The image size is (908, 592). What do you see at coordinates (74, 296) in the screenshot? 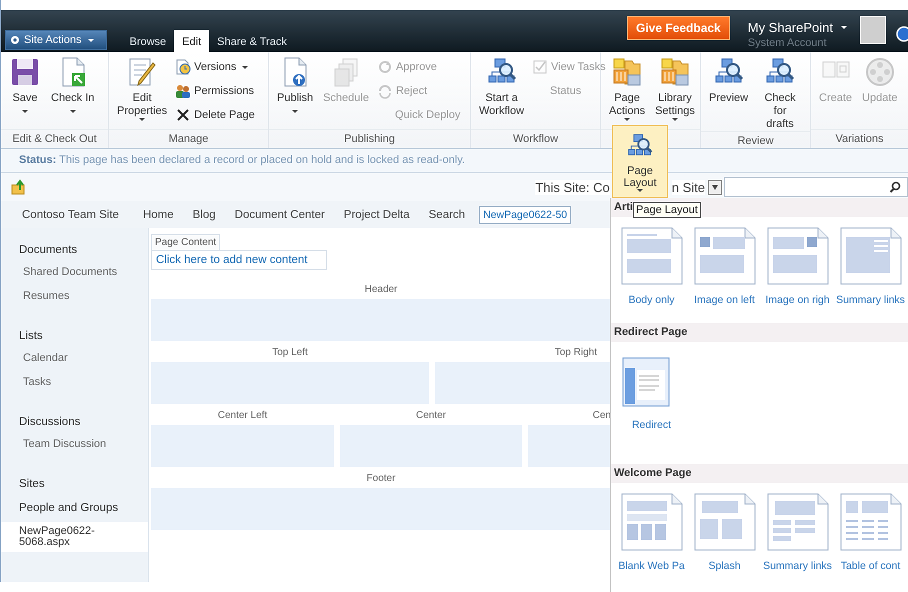
I see `quick-launch-link: Resumes` at bounding box center [74, 296].